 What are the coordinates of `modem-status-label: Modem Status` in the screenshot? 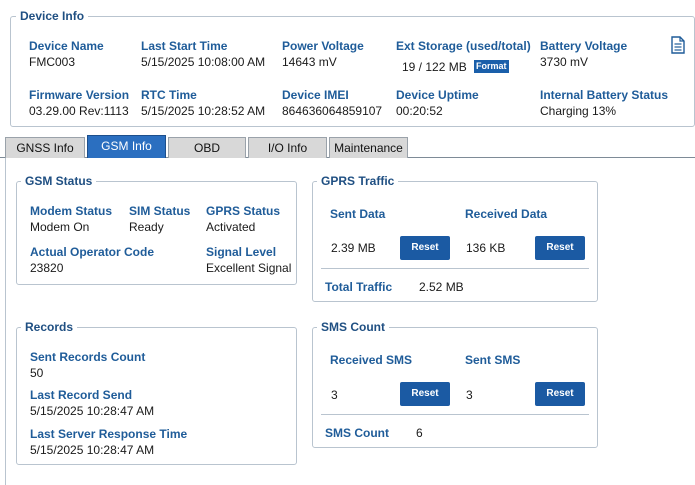 It's located at (71, 211).